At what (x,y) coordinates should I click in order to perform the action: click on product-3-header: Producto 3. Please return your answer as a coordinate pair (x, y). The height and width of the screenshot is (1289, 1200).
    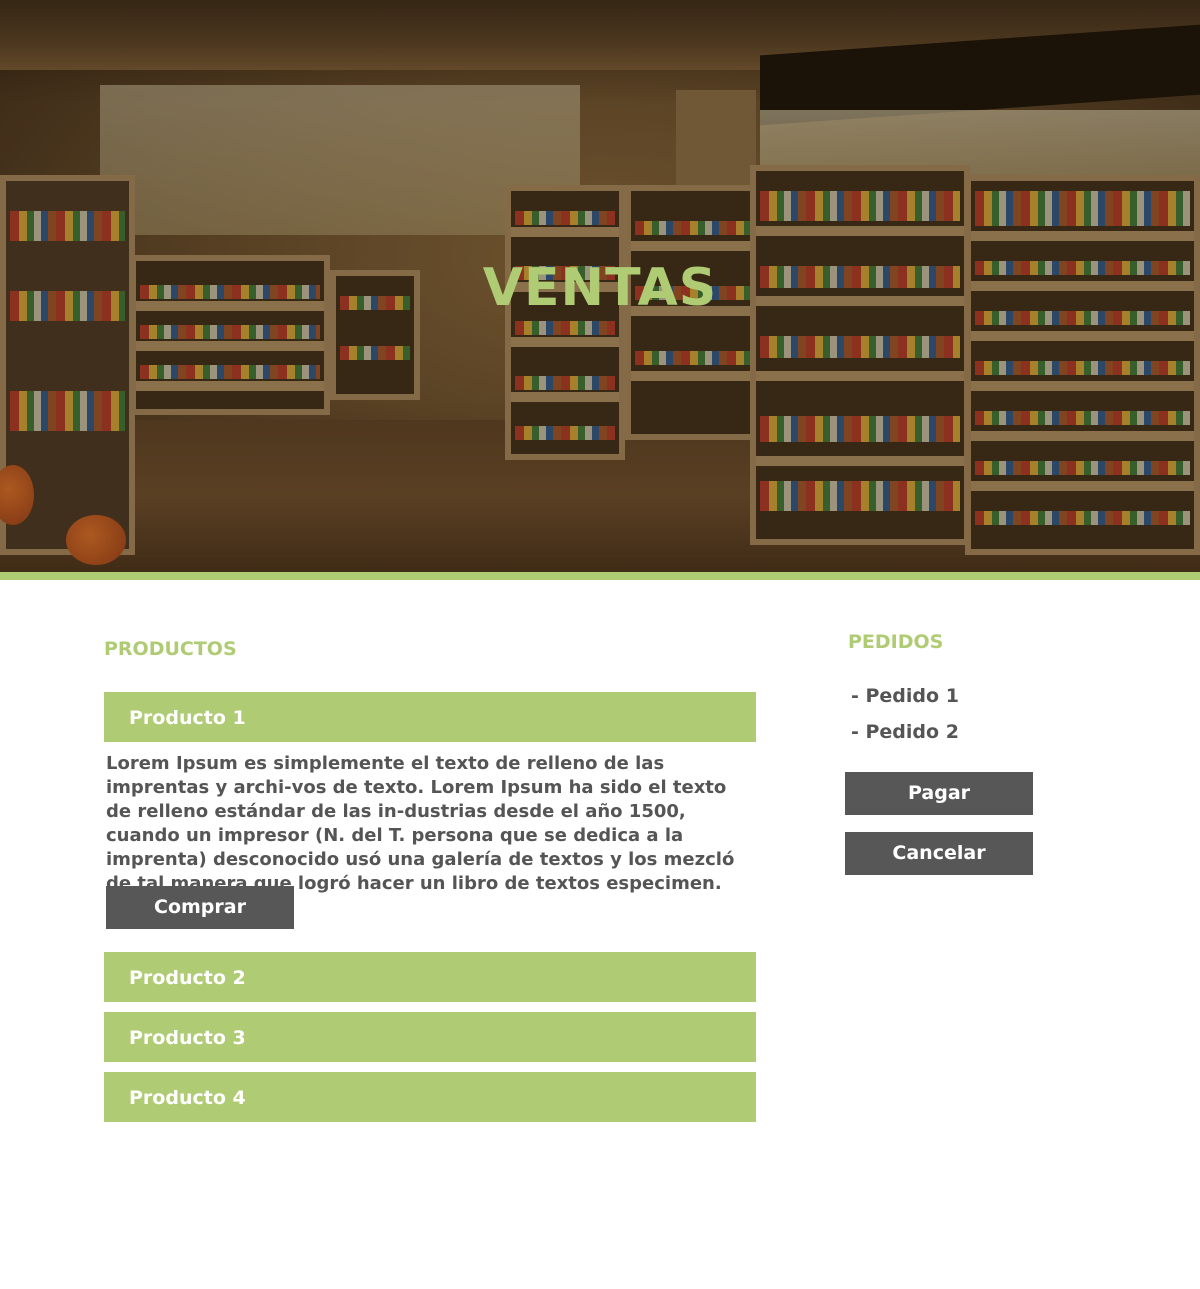
    Looking at the image, I should click on (430, 1037).